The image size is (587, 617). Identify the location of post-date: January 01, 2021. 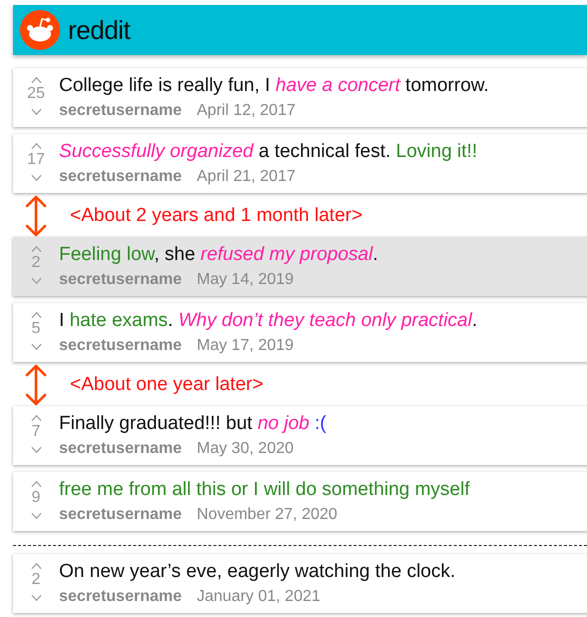
(258, 597).